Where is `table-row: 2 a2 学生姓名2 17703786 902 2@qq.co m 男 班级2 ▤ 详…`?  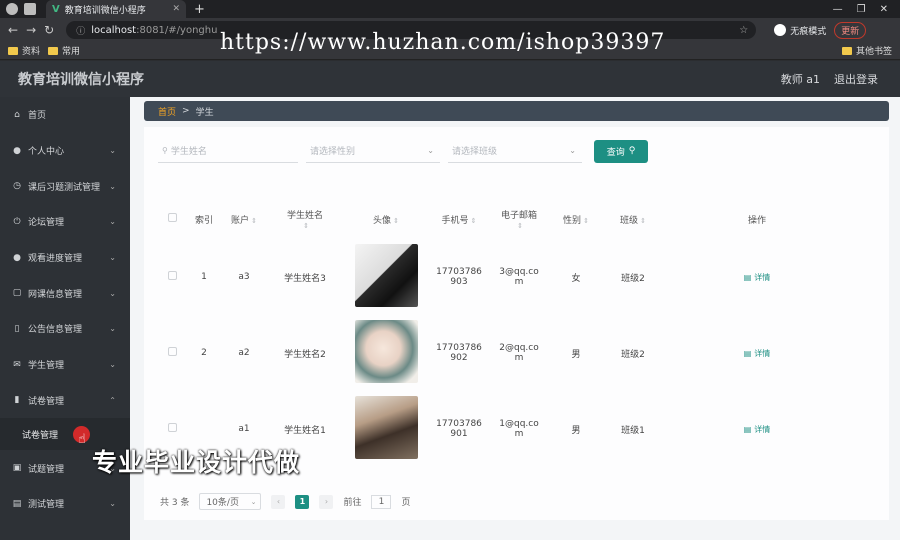
table-row: 2 a2 学生姓名2 17703786 902 2@qq.co m 男 班级2 ▤ 详… is located at coordinates (505, 353).